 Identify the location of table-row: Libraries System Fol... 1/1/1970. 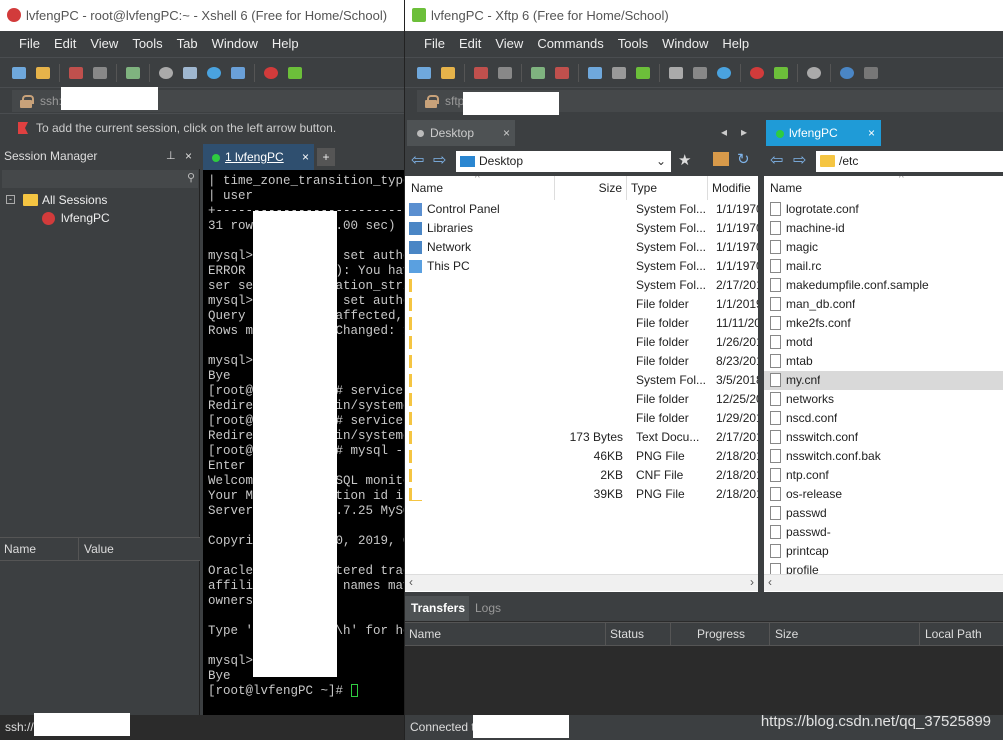
(581, 228).